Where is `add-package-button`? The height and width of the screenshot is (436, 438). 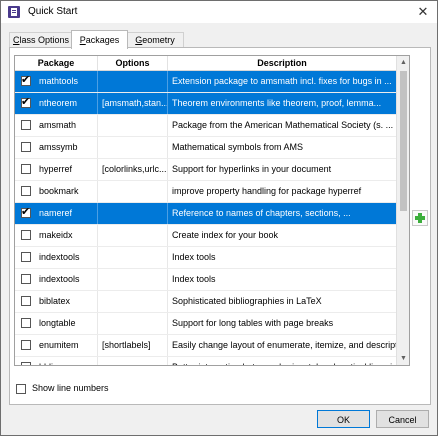 add-package-button is located at coordinates (420, 218).